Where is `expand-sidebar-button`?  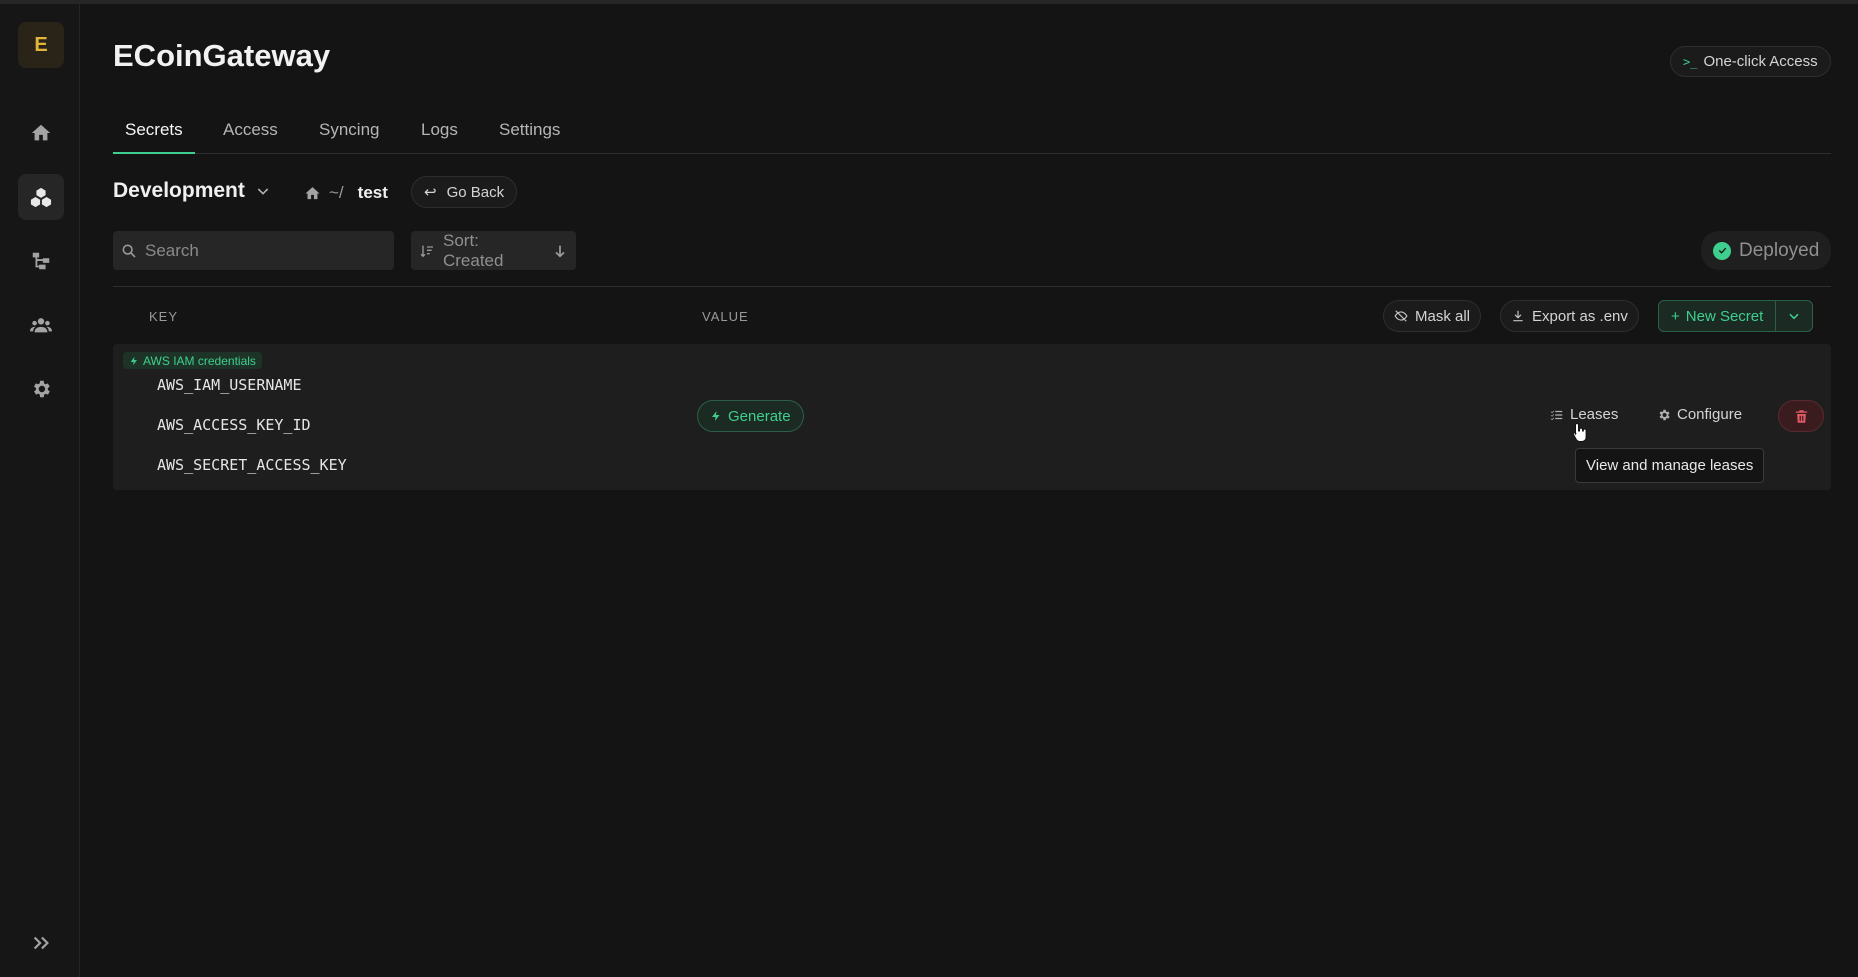 expand-sidebar-button is located at coordinates (41, 943).